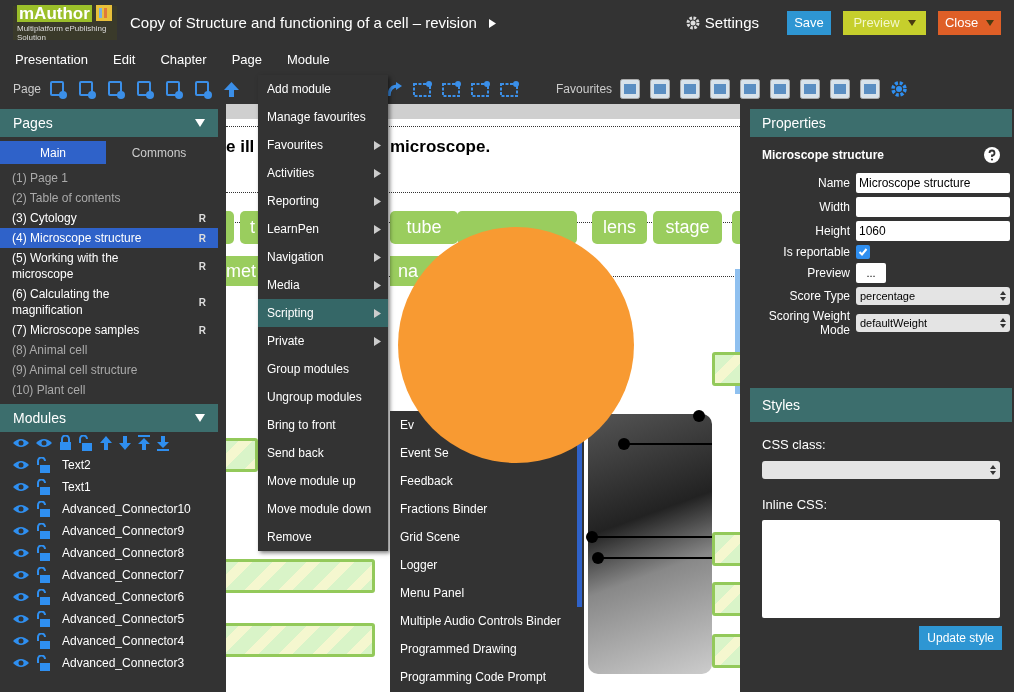 This screenshot has width=1014, height=692. Describe the element at coordinates (109, 218) in the screenshot. I see `page-list-item: (3) Cytology R` at that location.